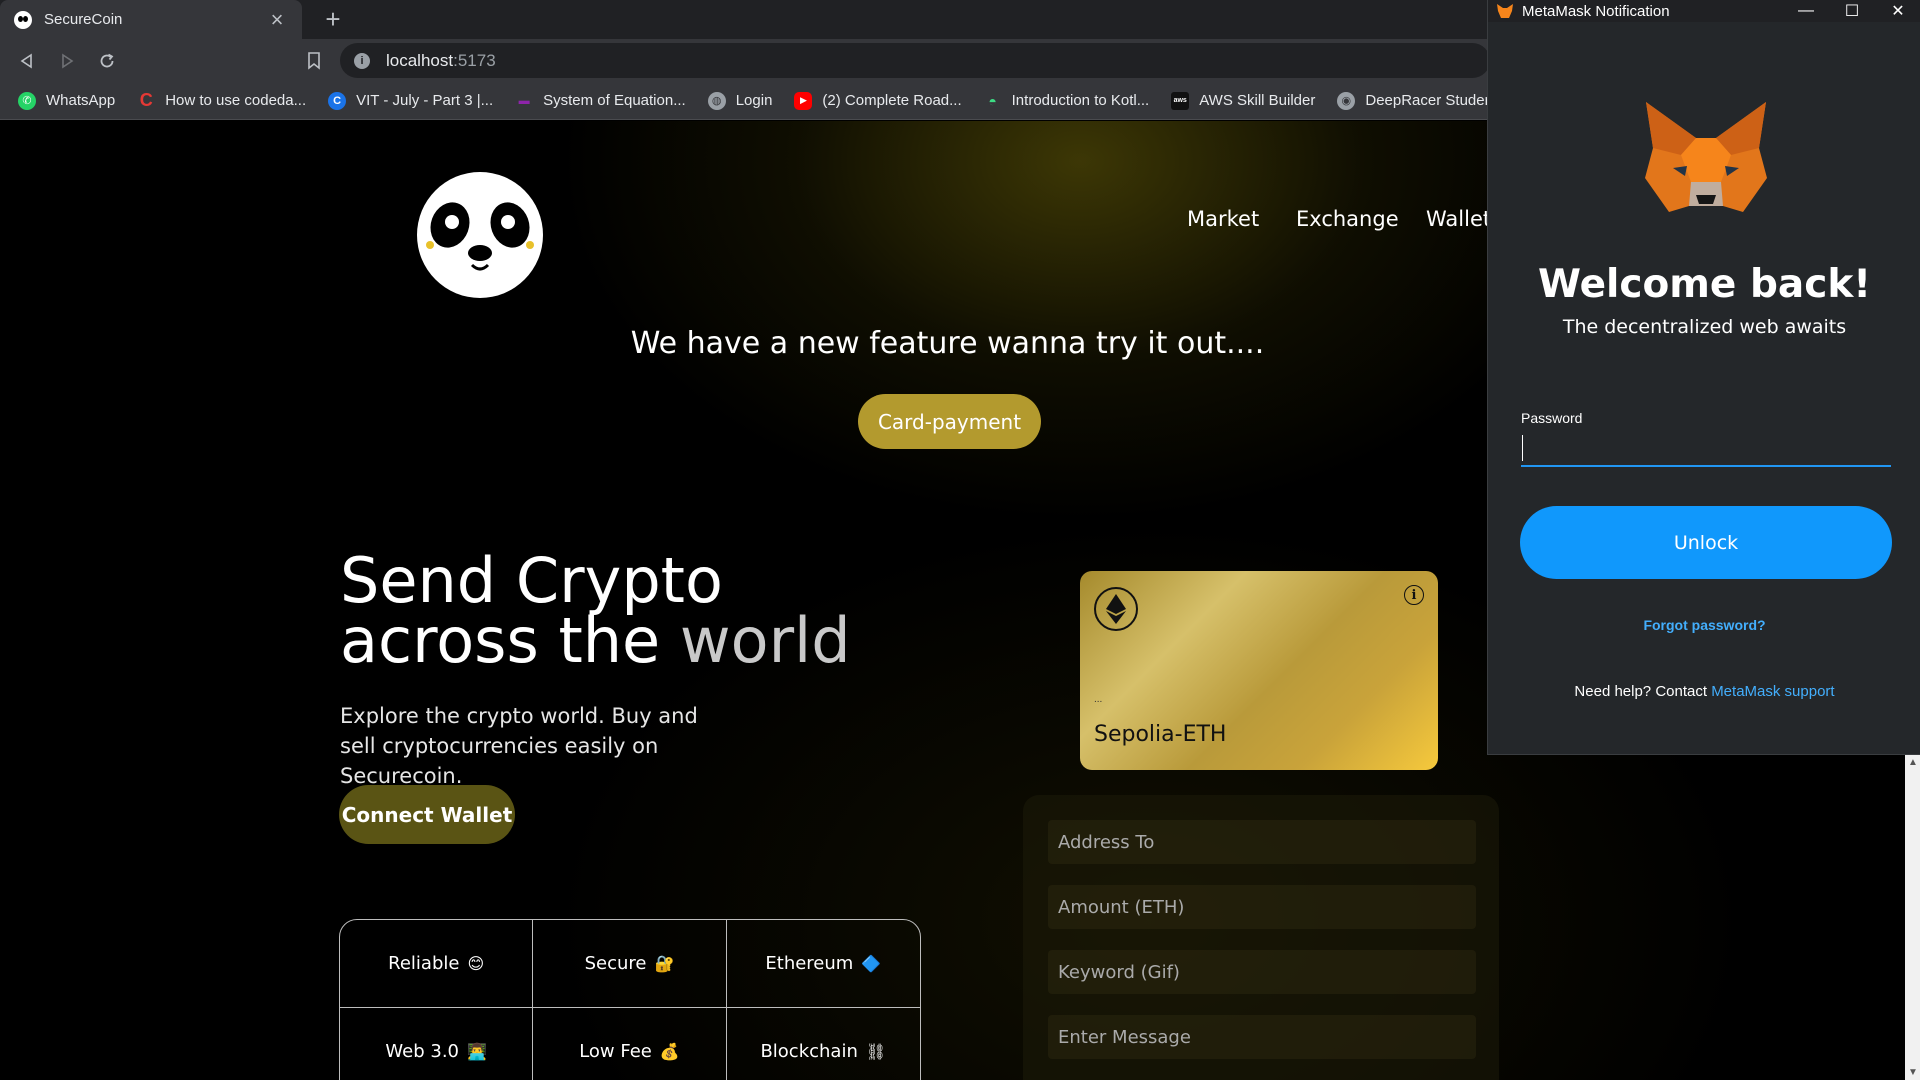 The image size is (1920, 1080). What do you see at coordinates (1852, 11) in the screenshot?
I see `maximize-icon: ☐` at bounding box center [1852, 11].